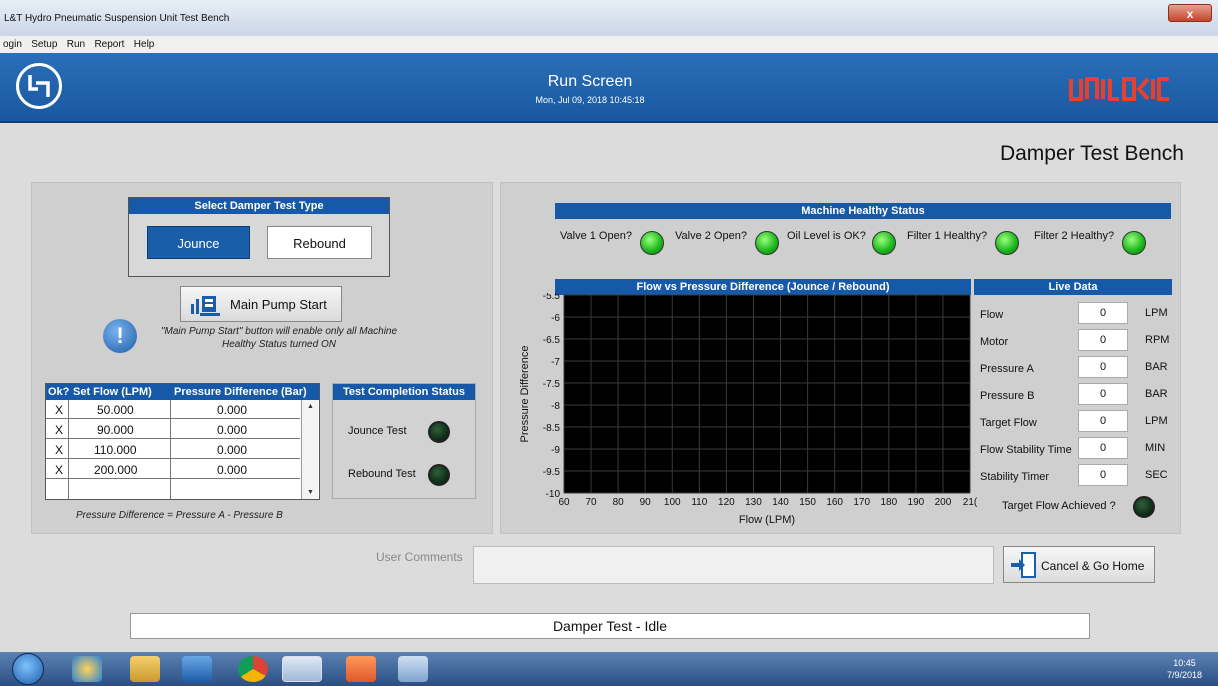  Describe the element at coordinates (115, 450) in the screenshot. I see `row-flow: 110.000` at that location.